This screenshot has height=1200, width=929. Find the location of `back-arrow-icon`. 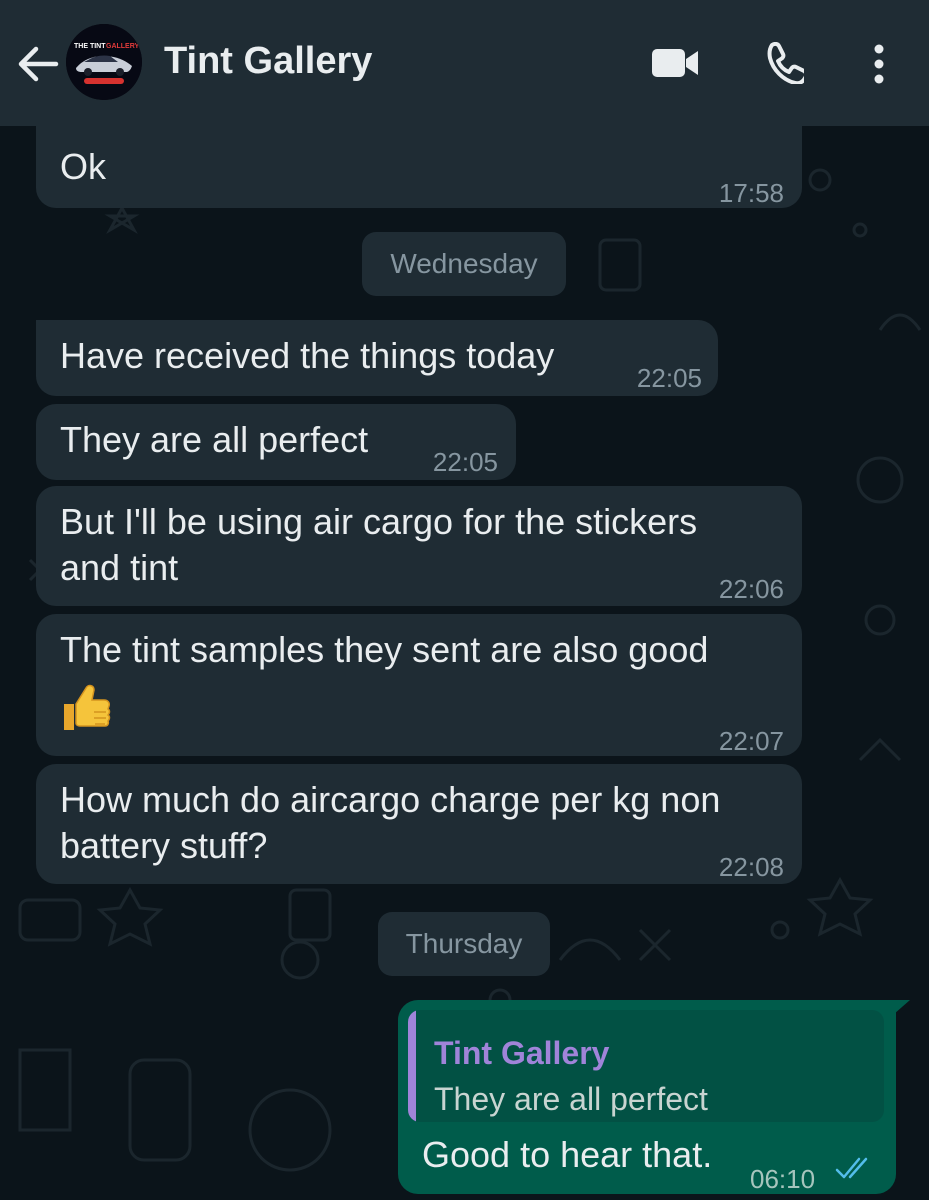

back-arrow-icon is located at coordinates (38, 64).